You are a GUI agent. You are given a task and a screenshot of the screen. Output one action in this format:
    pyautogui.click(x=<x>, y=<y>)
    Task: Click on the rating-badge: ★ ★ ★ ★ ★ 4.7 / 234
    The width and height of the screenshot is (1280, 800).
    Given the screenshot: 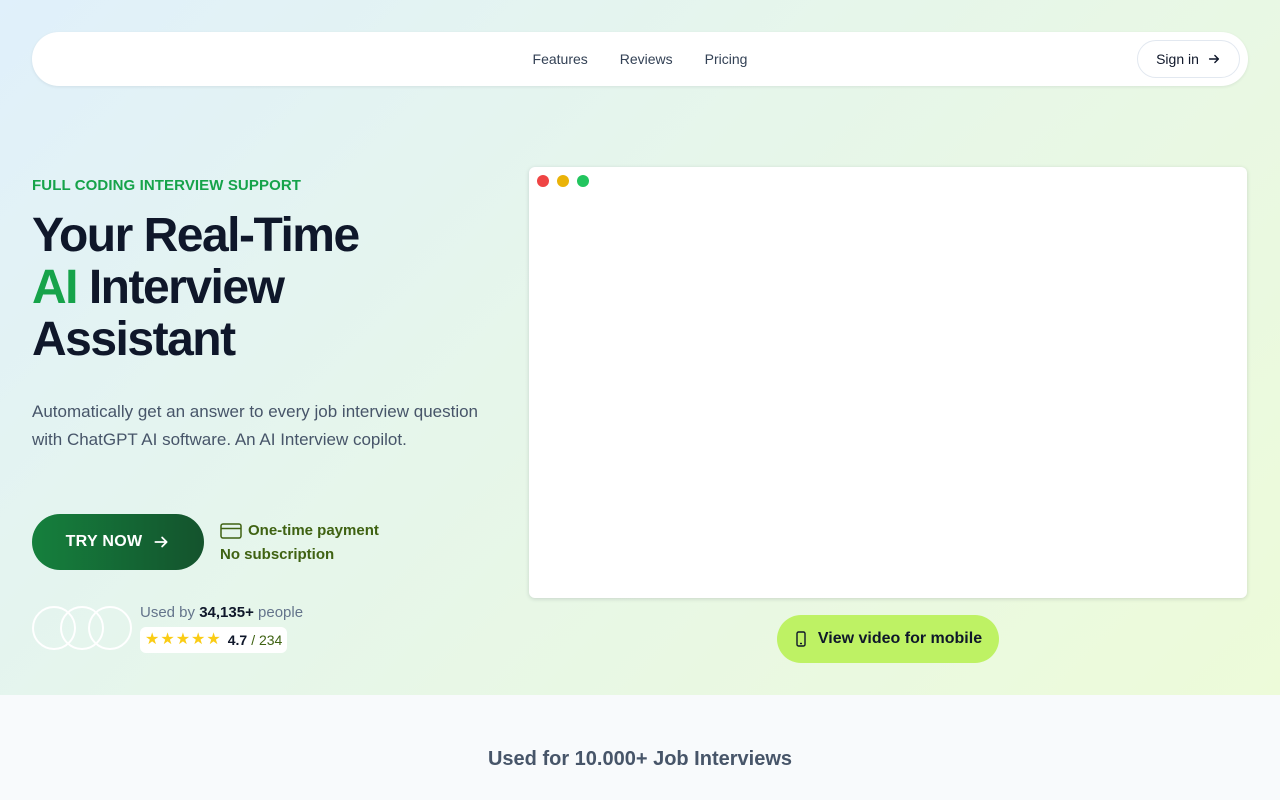 What is the action you would take?
    pyautogui.click(x=214, y=640)
    